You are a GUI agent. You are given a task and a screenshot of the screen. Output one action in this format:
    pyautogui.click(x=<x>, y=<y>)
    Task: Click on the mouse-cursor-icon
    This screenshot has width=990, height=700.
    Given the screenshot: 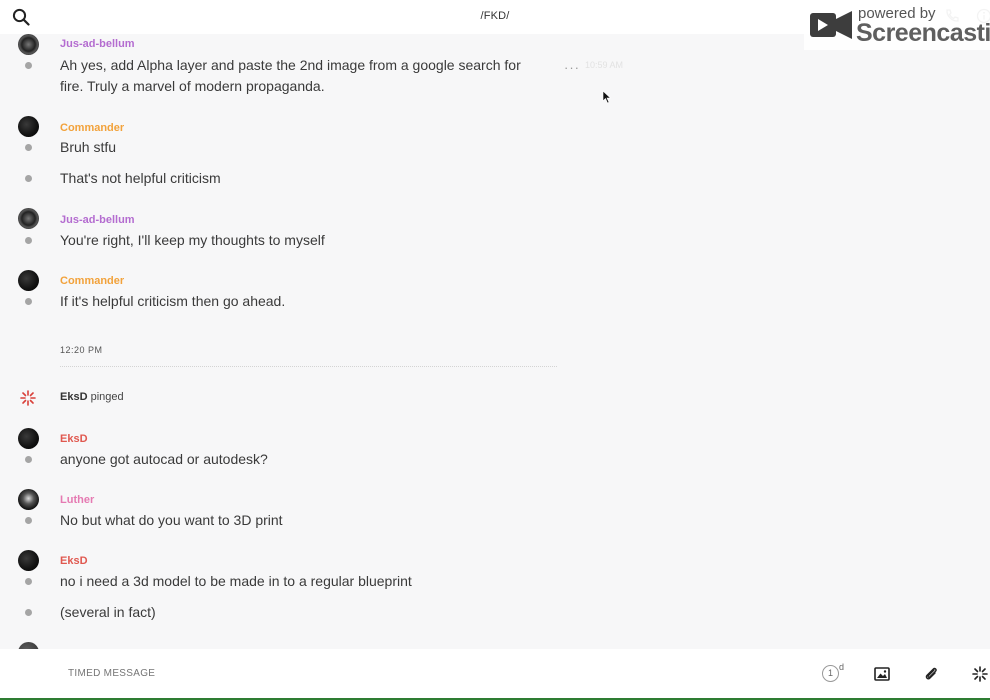 What is the action you would take?
    pyautogui.click(x=607, y=97)
    